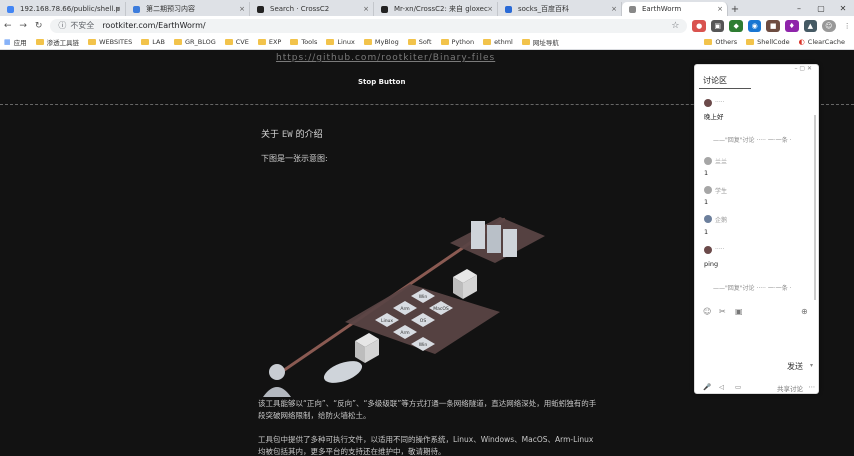  What do you see at coordinates (7, 42) in the screenshot?
I see `apps-icon: ▦` at bounding box center [7, 42].